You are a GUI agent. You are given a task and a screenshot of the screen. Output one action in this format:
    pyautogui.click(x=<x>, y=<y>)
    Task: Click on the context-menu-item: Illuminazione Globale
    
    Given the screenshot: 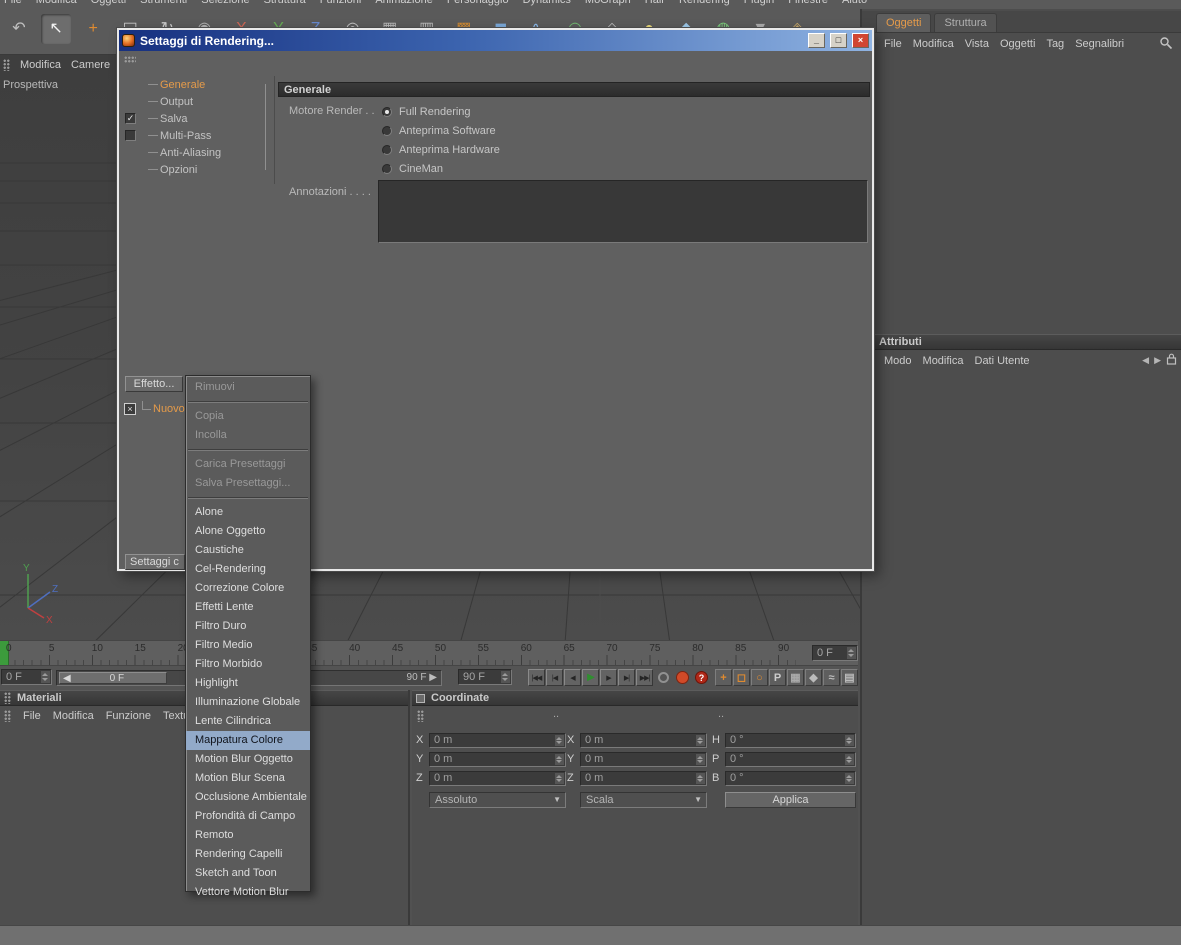 What is the action you would take?
    pyautogui.click(x=248, y=702)
    